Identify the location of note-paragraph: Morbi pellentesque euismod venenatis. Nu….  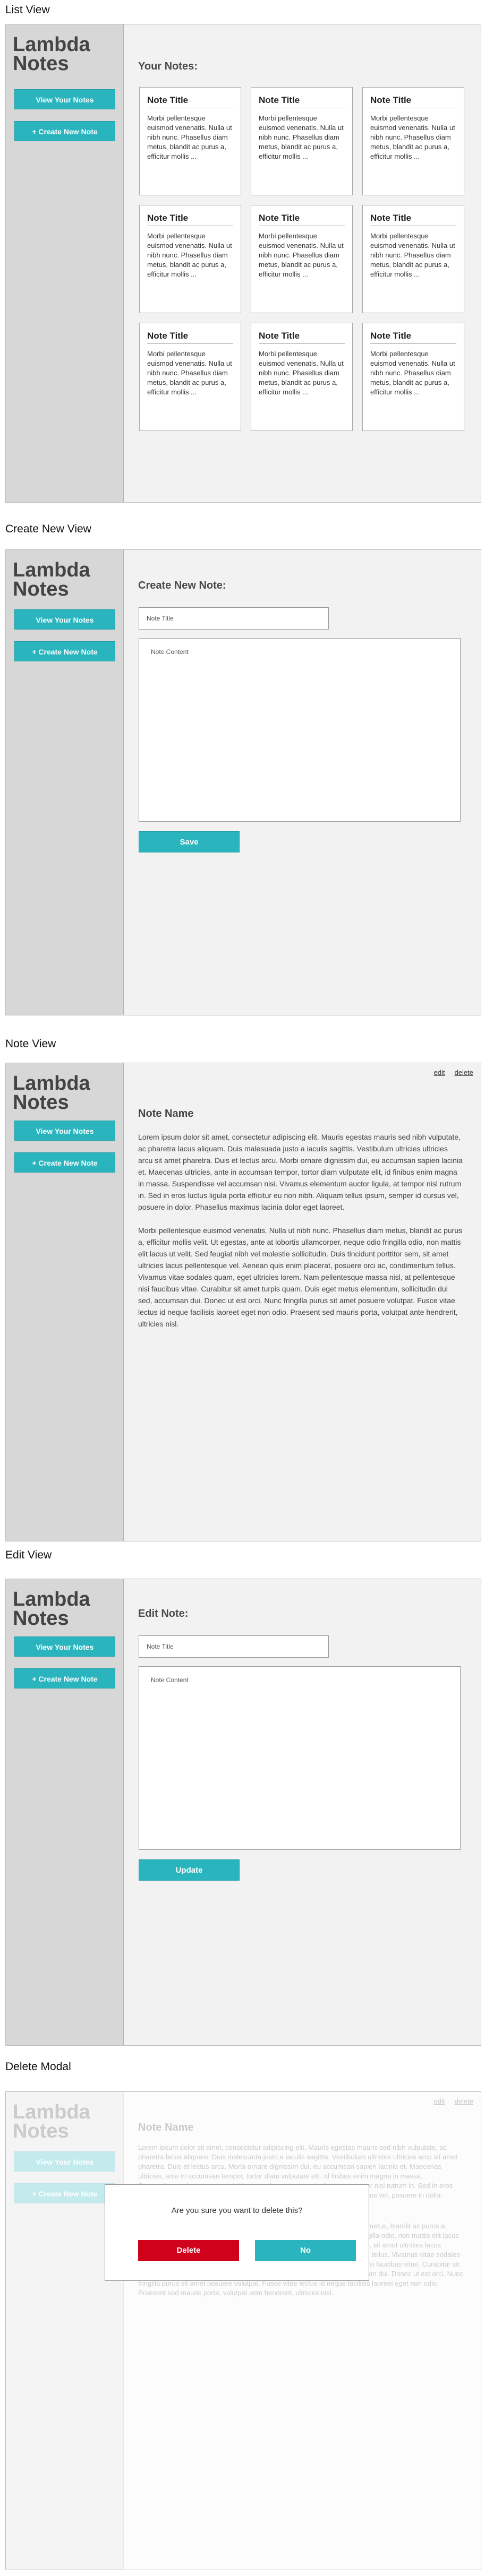
(300, 1277).